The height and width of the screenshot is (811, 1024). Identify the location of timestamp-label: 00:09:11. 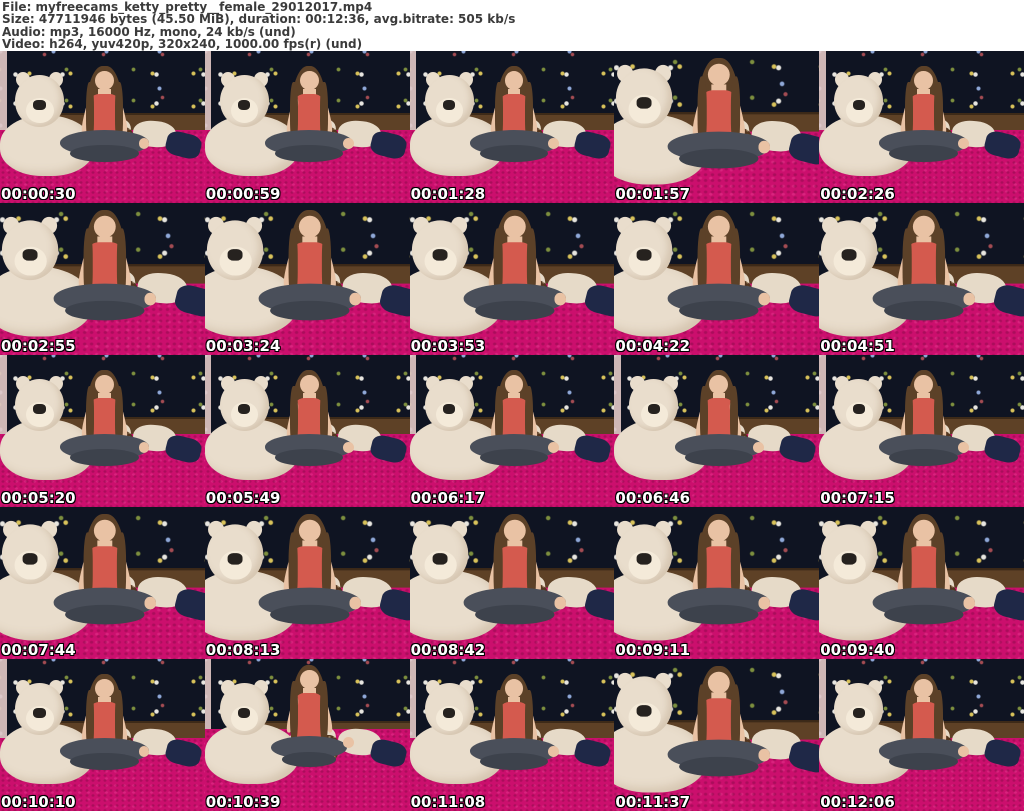
(653, 650).